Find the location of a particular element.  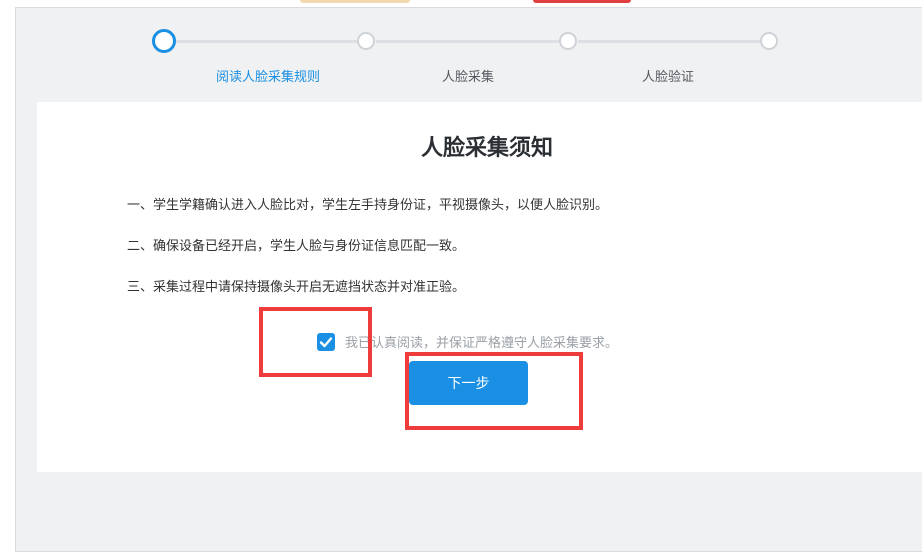

rule-item-1: 一、学生学籍确认进入人脸比对，学生左手持身份证，平视摄像头，以便人脸识别。 is located at coordinates (368, 205).